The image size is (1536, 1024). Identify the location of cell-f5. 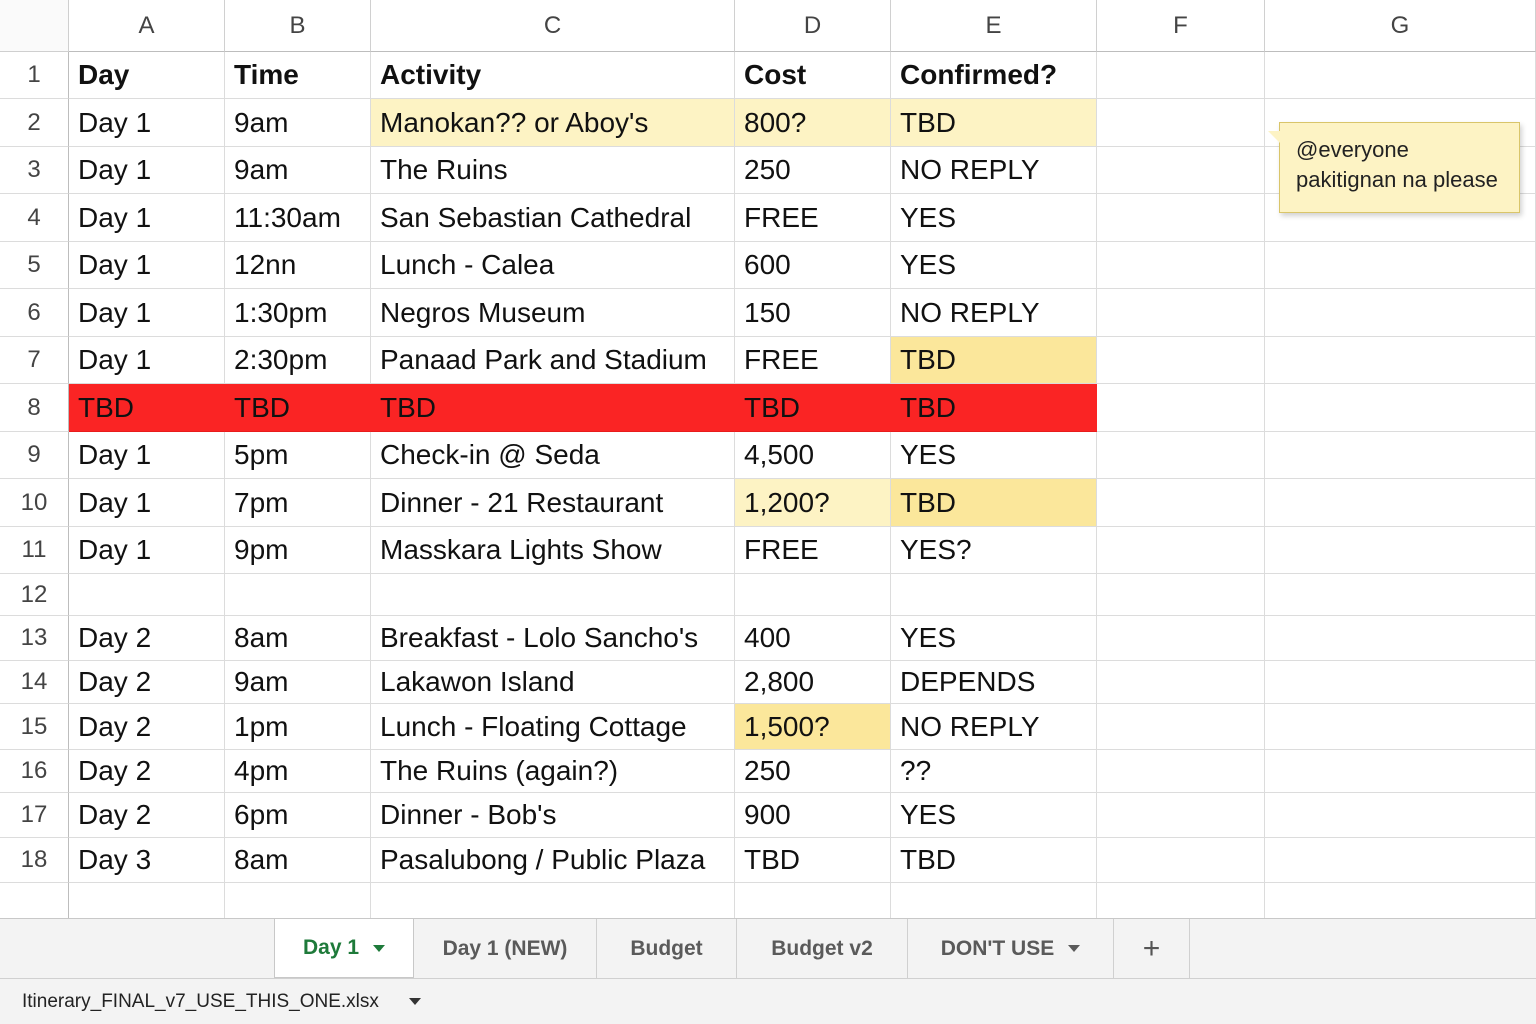
(1181, 265).